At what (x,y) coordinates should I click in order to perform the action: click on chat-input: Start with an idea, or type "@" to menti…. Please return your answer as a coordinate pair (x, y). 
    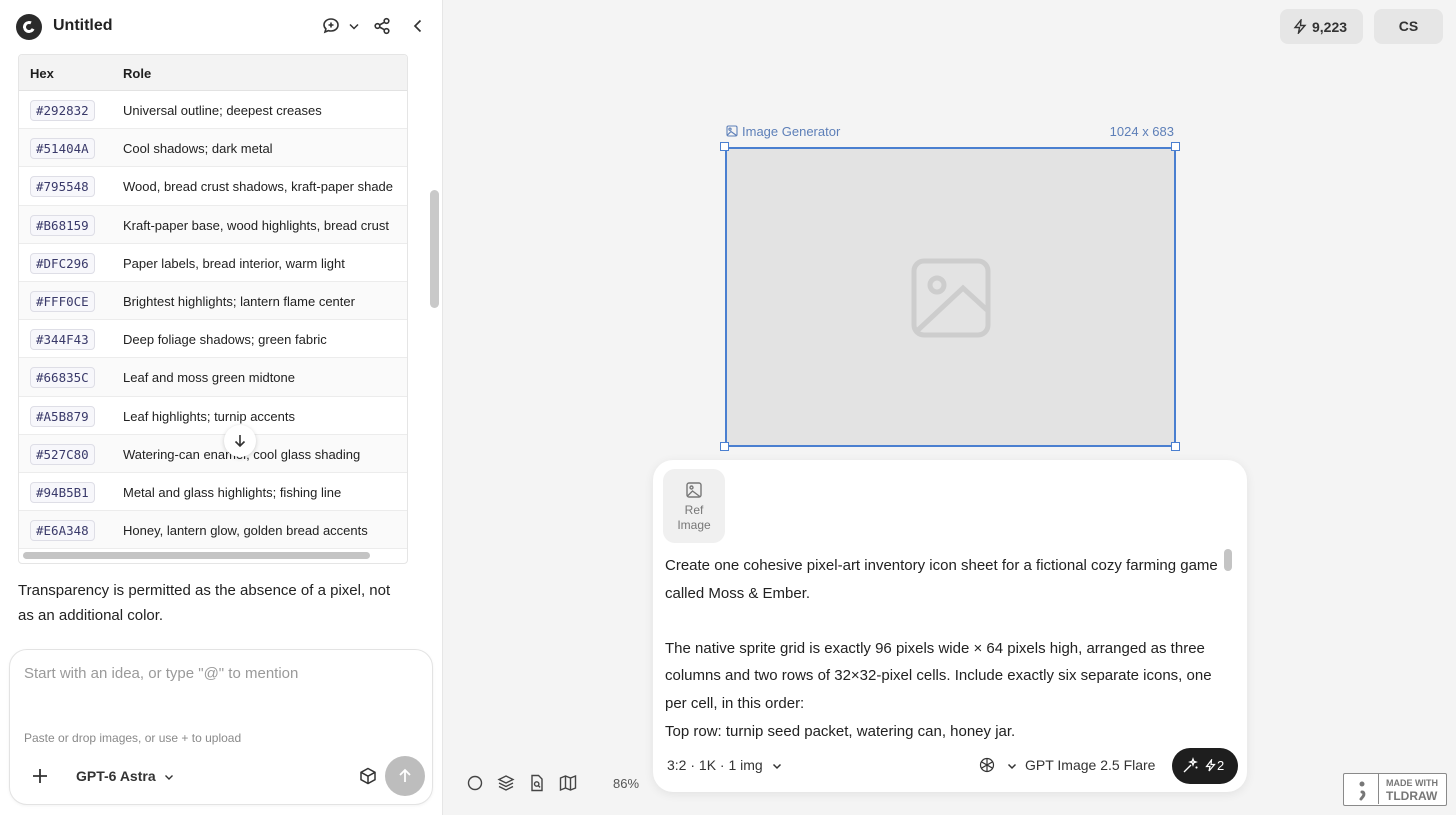
    Looking at the image, I should click on (161, 673).